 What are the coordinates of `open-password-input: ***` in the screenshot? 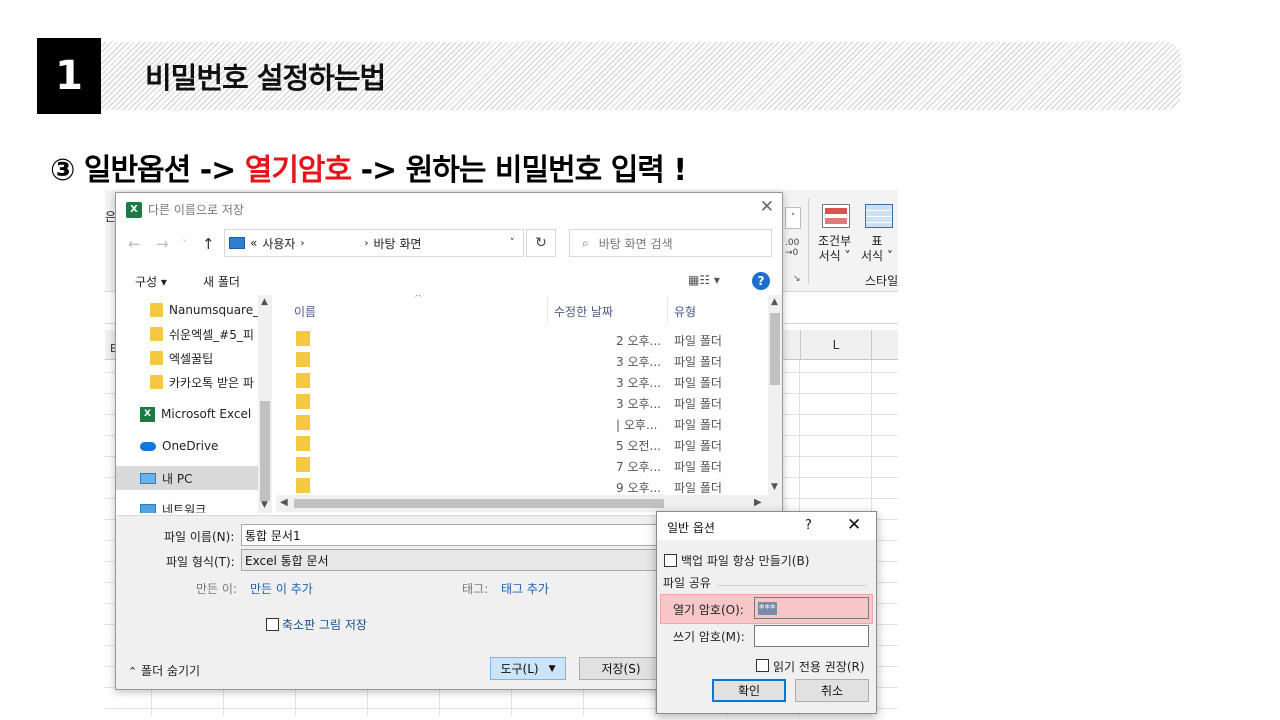 It's located at (811, 608).